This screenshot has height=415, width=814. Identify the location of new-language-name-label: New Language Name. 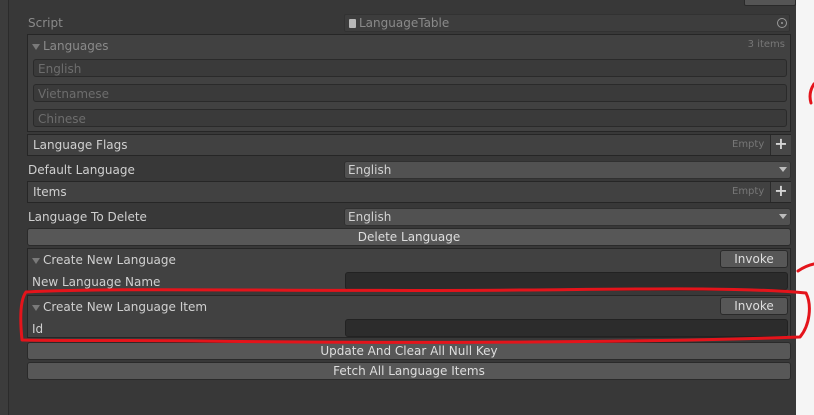
(96, 282).